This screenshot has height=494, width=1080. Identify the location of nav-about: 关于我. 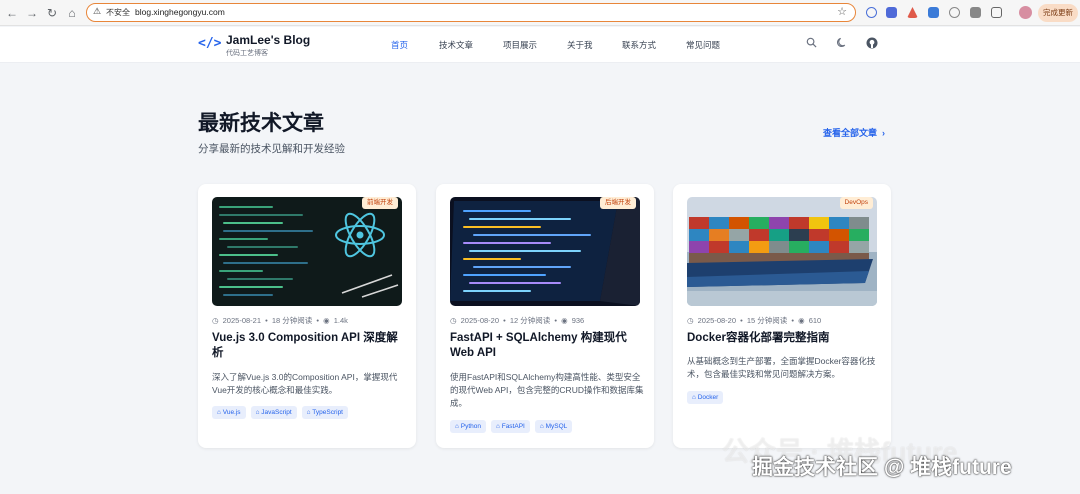
(580, 45).